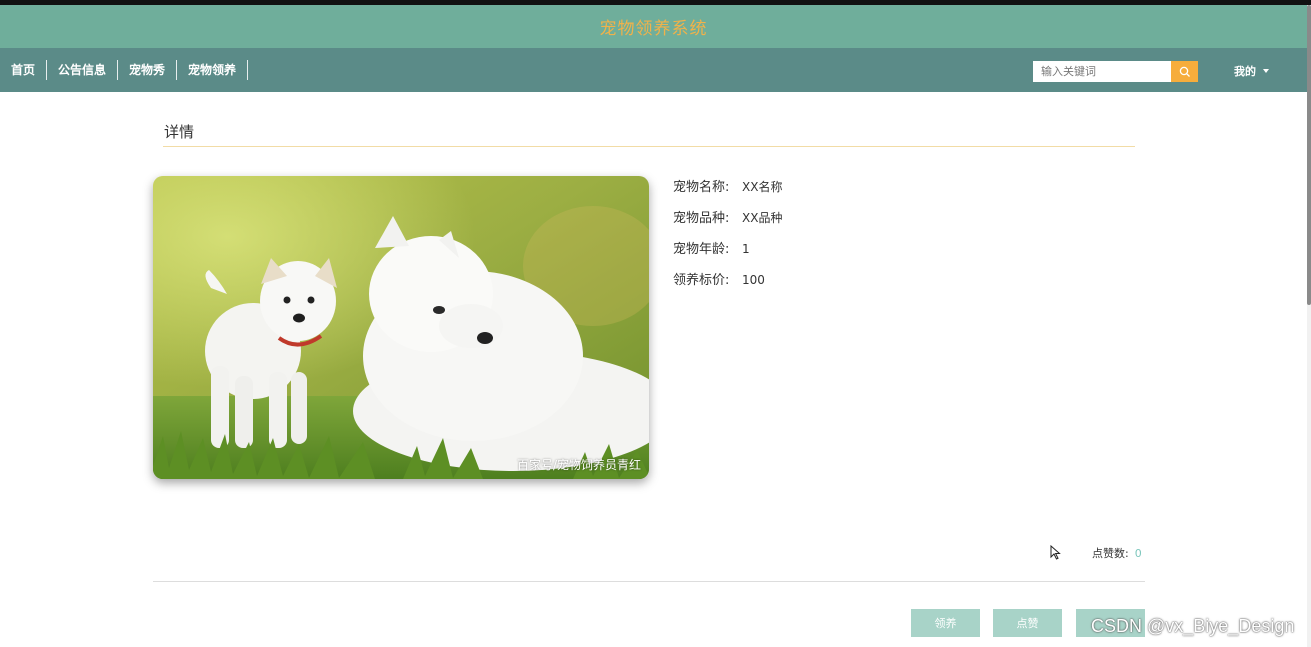 The image size is (1311, 647). I want to click on likes-counter: 点赞数: 0, so click(1117, 553).